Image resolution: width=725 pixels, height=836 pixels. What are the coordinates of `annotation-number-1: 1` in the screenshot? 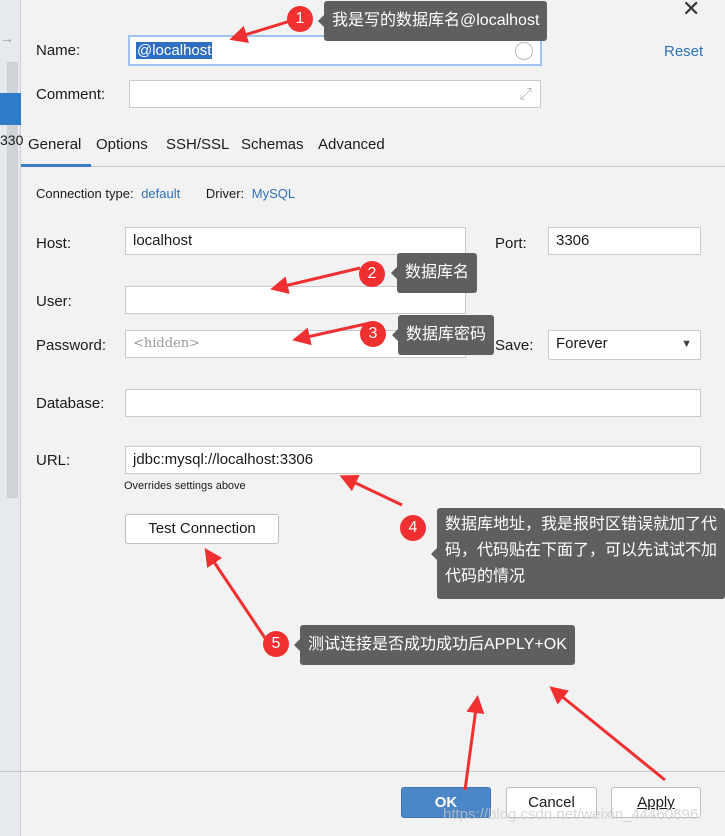 It's located at (300, 19).